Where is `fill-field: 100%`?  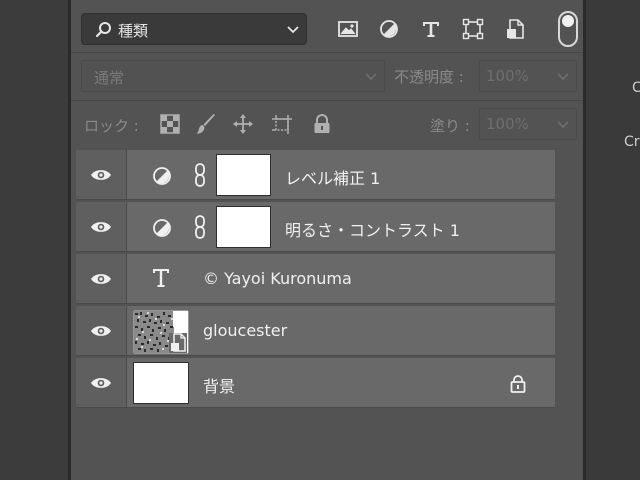 fill-field: 100% is located at coordinates (528, 124).